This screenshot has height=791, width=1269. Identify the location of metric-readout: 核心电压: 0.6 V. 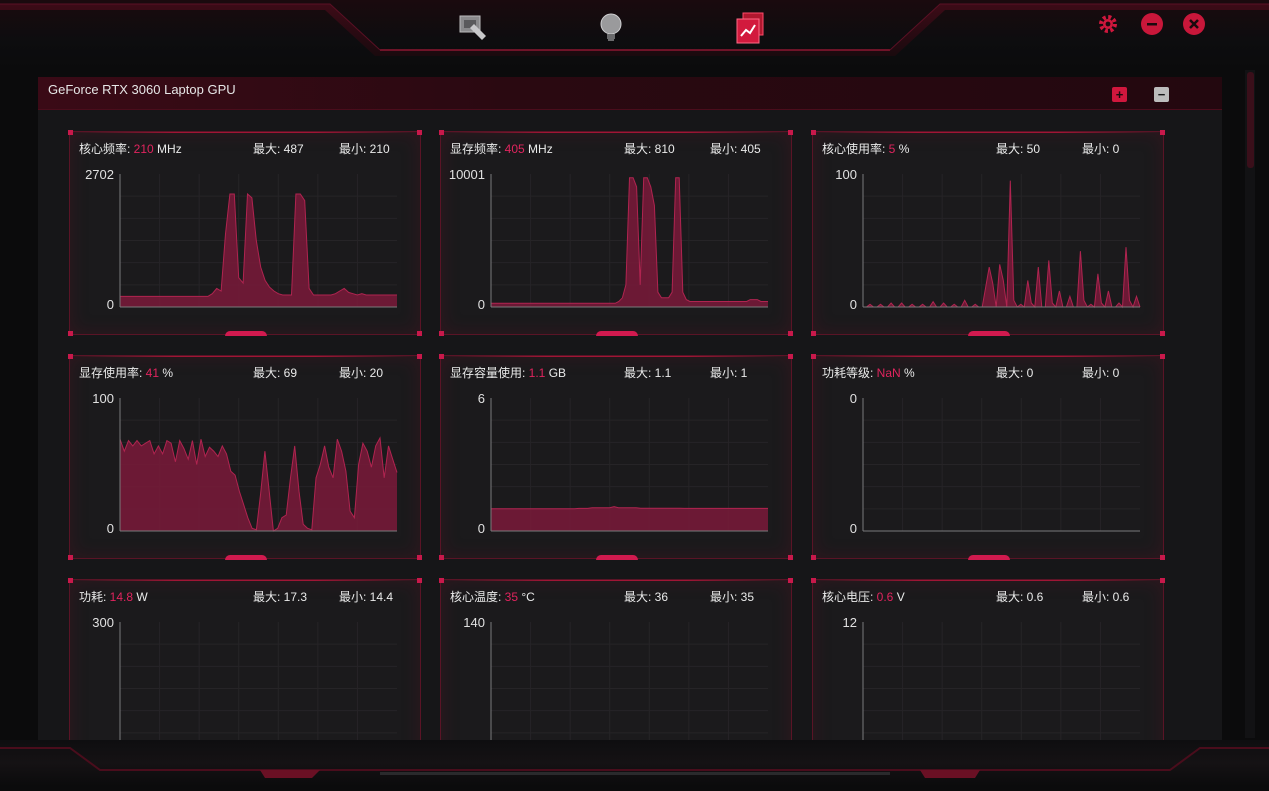
(863, 596).